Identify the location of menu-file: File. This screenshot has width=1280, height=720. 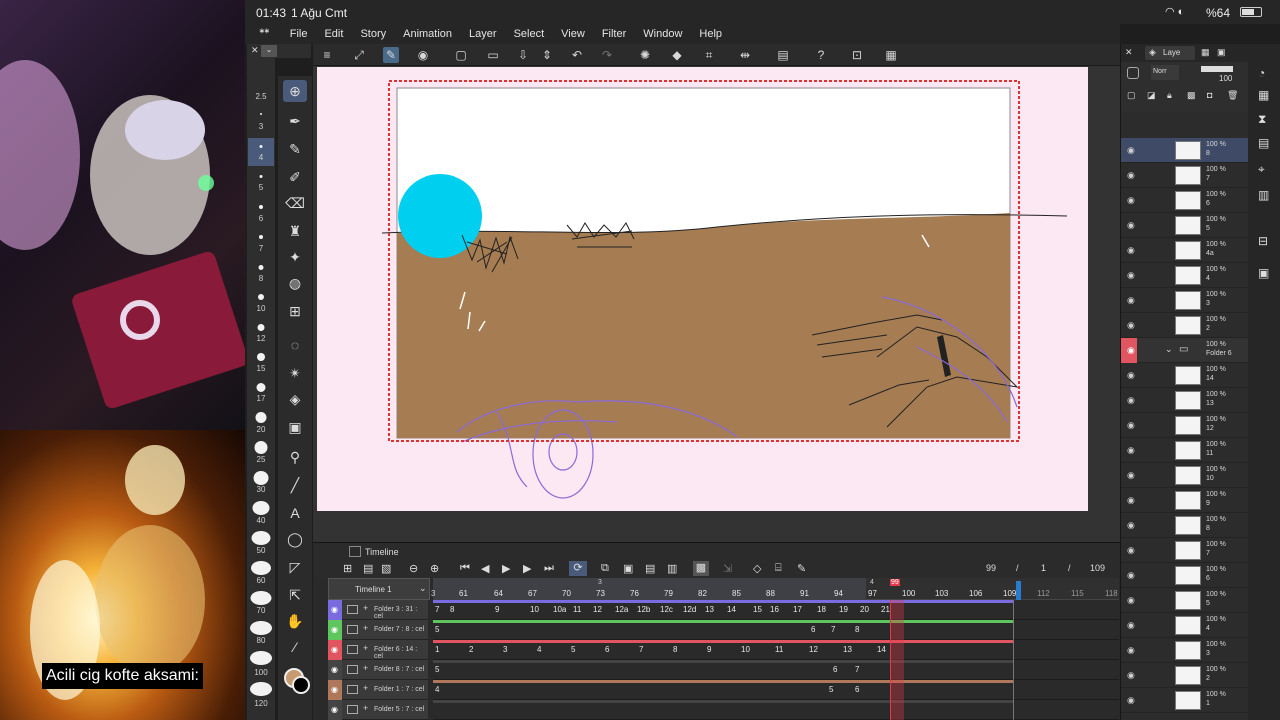
(299, 34).